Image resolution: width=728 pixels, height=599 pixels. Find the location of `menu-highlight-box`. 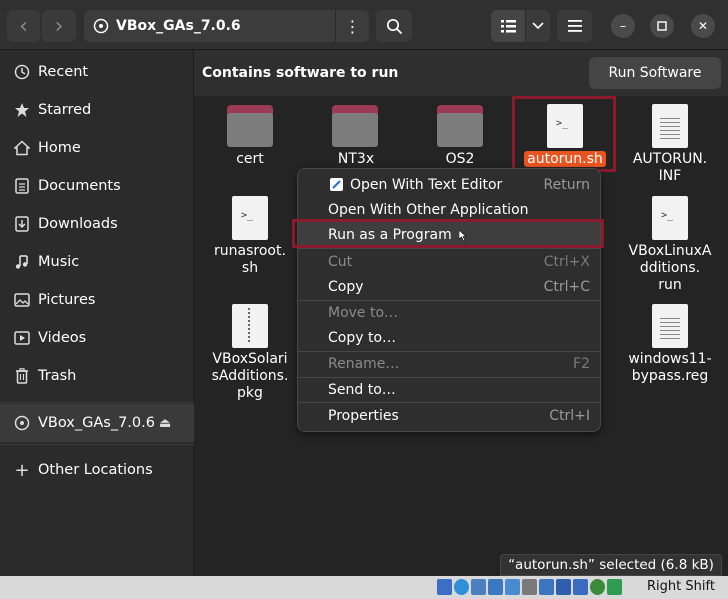

menu-highlight-box is located at coordinates (448, 233).